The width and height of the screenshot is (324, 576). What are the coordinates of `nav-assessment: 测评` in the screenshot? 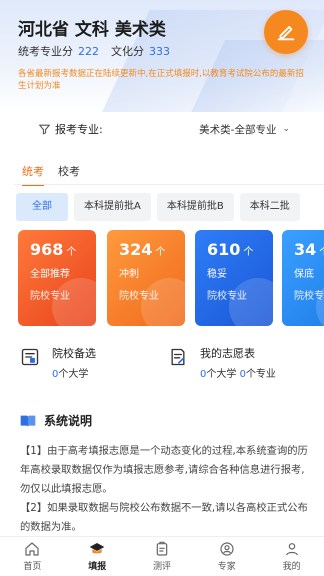 It's located at (162, 556).